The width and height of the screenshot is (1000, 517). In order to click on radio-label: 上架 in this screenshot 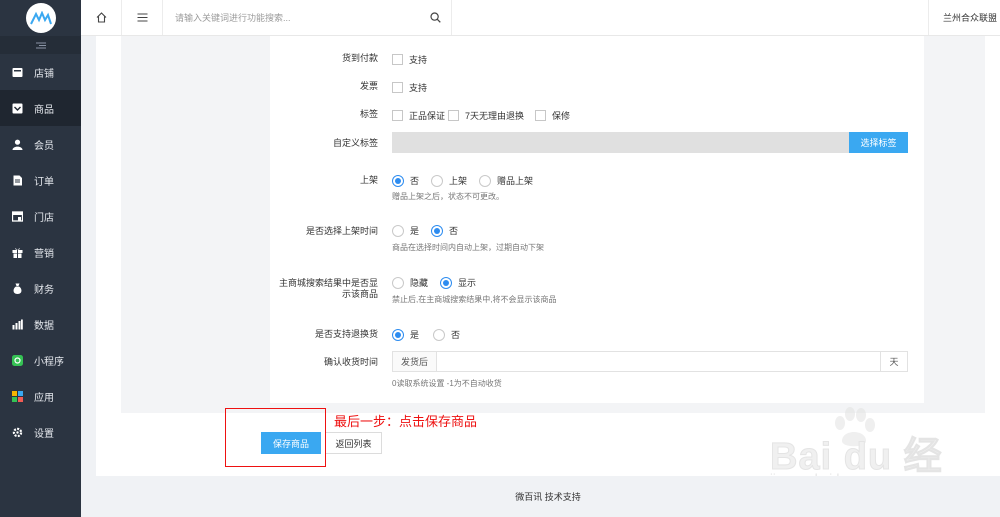, I will do `click(458, 181)`.